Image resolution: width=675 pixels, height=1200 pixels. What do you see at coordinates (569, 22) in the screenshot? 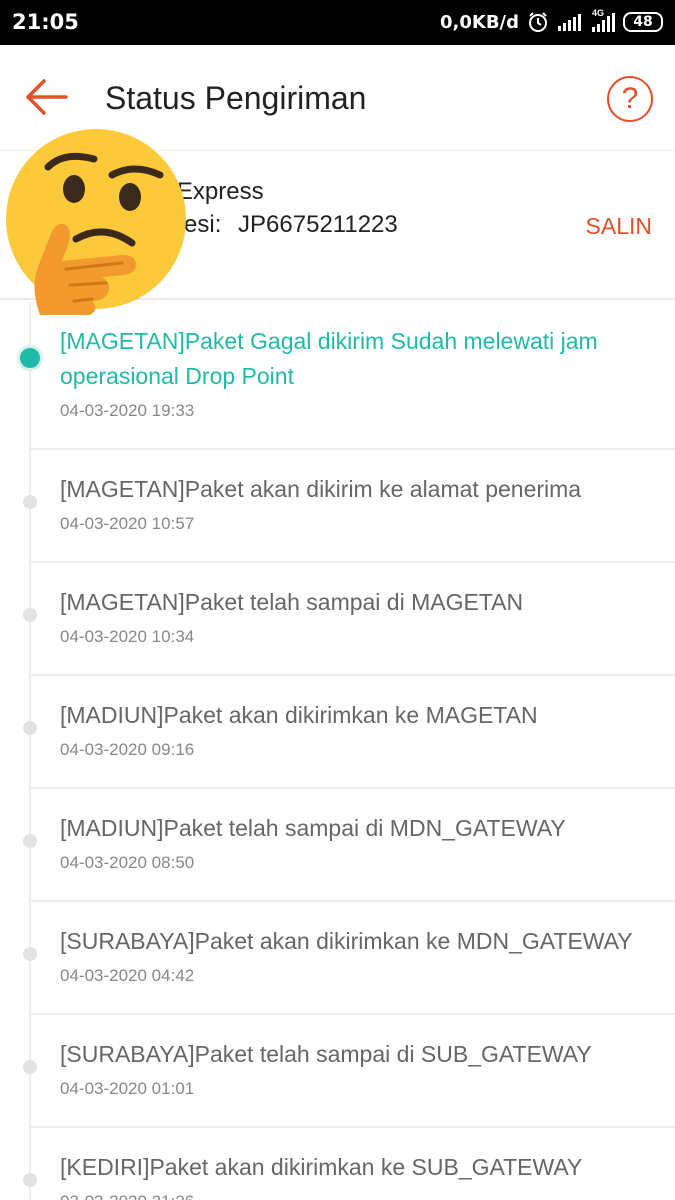
I see `signal-icon` at bounding box center [569, 22].